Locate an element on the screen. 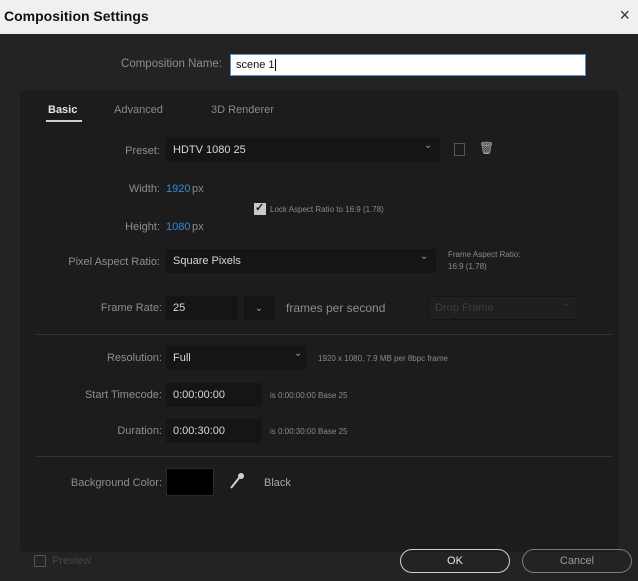 This screenshot has height=581, width=638. frame-rate-label: Frame Rate: is located at coordinates (131, 308).